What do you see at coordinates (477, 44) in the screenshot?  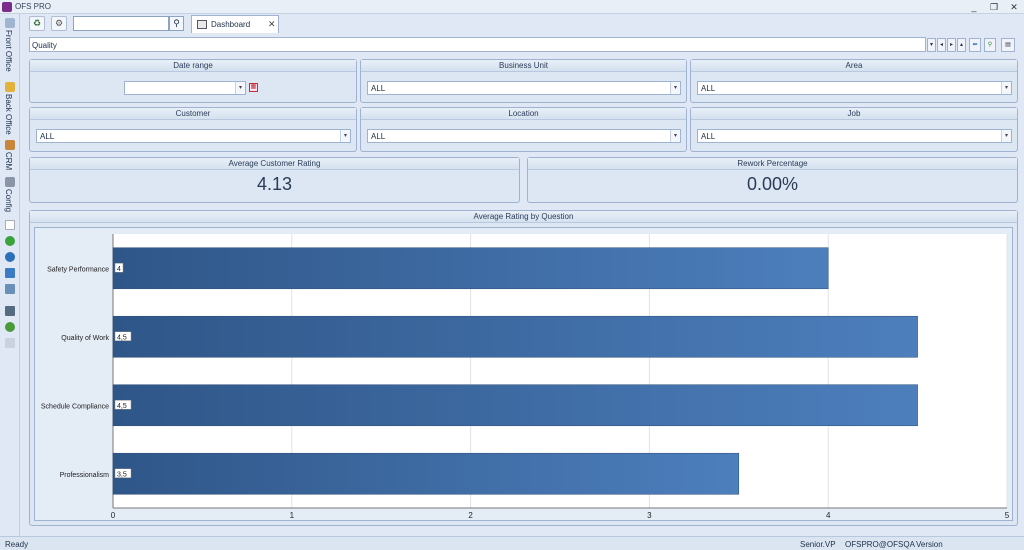 I see `dashboard-select: Quality` at bounding box center [477, 44].